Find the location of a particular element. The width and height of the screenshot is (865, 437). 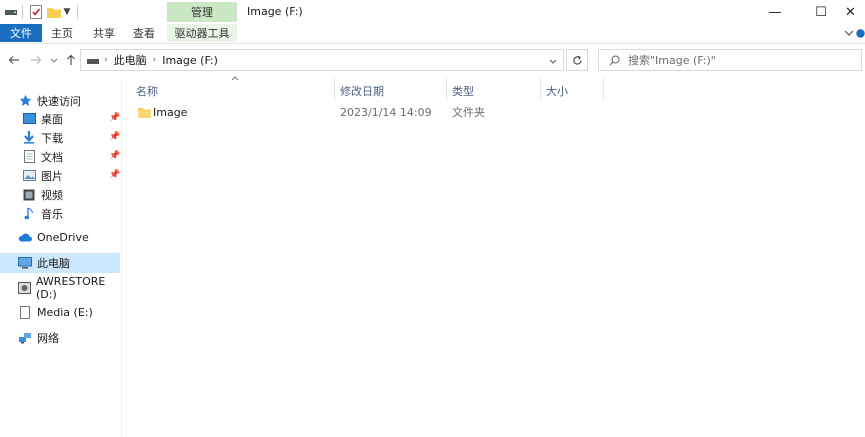

tab-home: 主页 is located at coordinates (62, 33).